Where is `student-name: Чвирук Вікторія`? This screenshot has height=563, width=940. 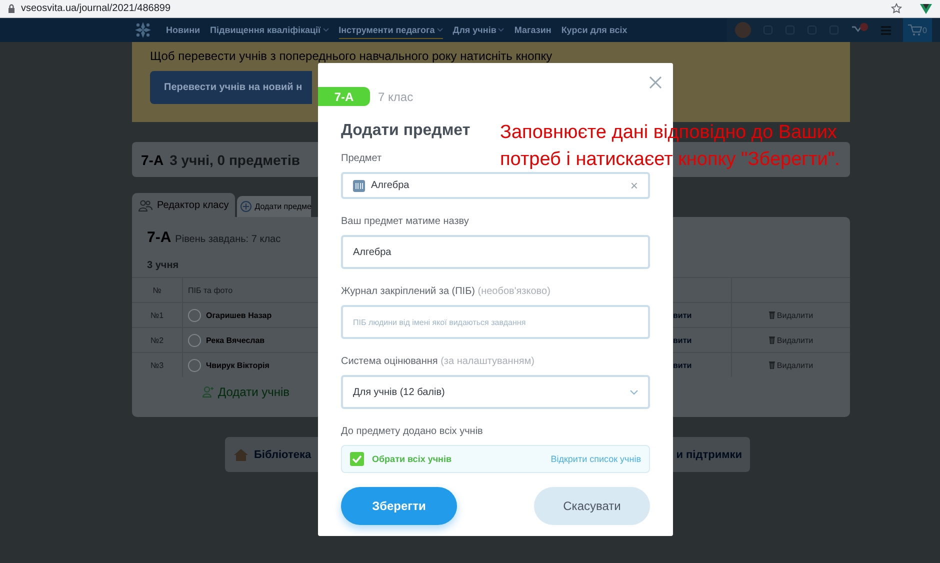
student-name: Чвирук Вікторія is located at coordinates (238, 365).